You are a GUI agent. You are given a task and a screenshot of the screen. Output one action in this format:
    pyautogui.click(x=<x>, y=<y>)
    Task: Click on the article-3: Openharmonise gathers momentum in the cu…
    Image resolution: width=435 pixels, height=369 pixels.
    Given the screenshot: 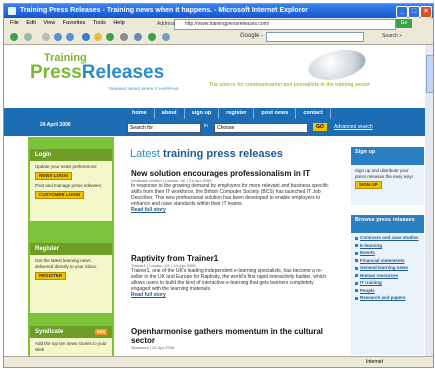 What is the action you would take?
    pyautogui.click(x=231, y=338)
    